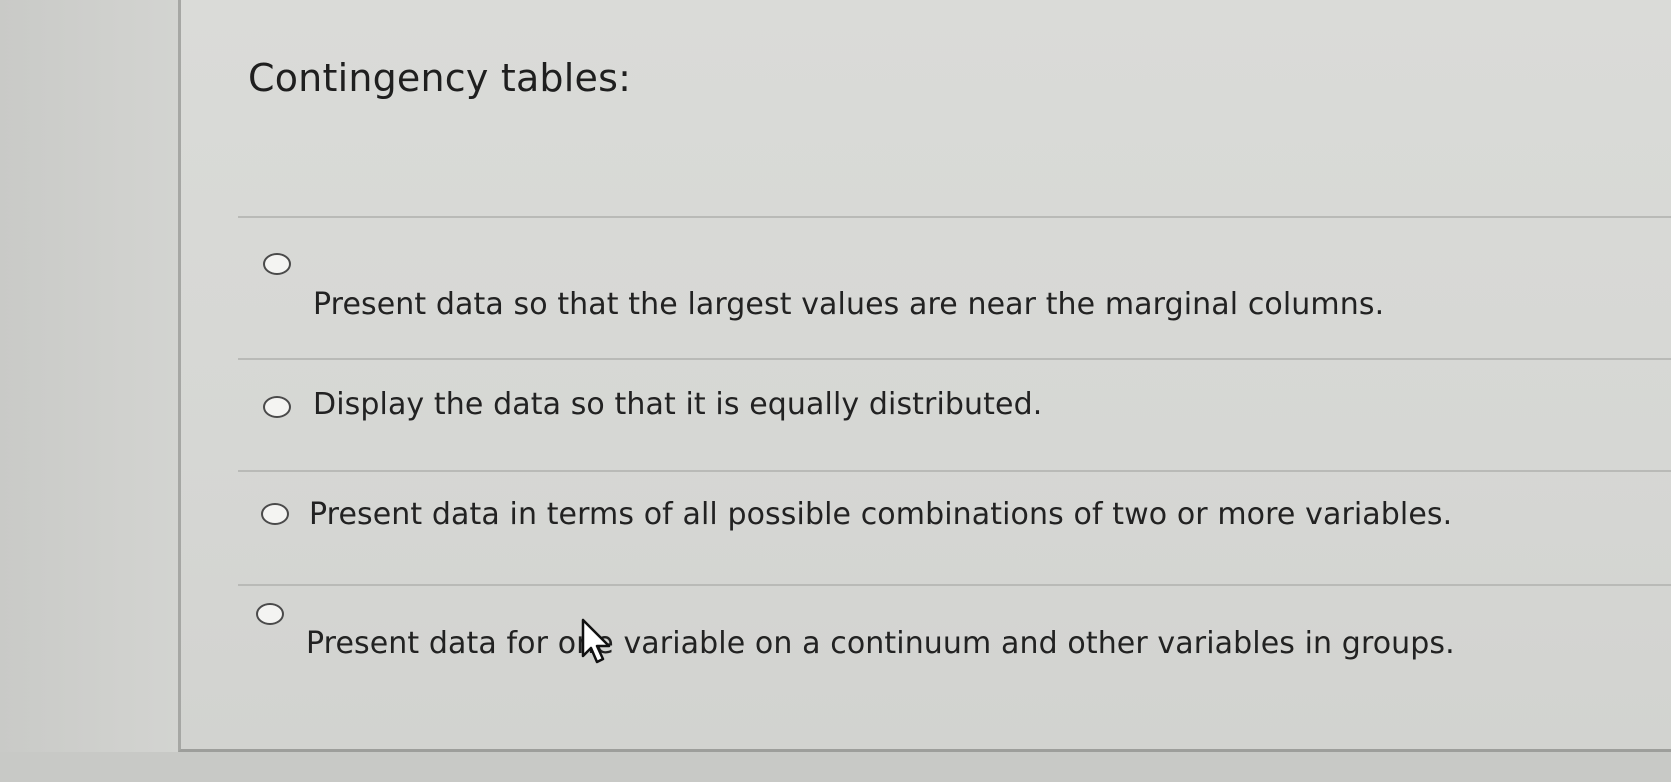 The width and height of the screenshot is (1671, 782). What do you see at coordinates (440, 78) in the screenshot?
I see `question-prompt: Contingency tables:` at bounding box center [440, 78].